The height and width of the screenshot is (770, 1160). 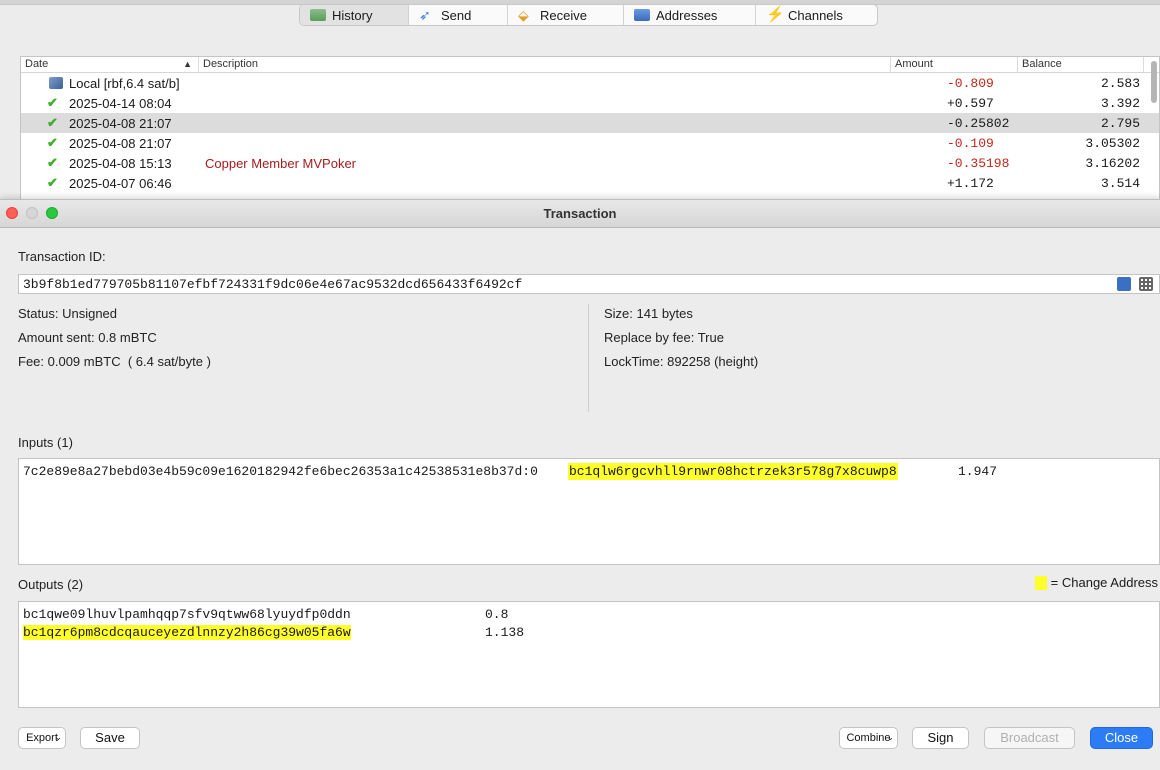 What do you see at coordinates (590, 103) in the screenshot?
I see `table-row: ✔ 2025-04-14 08:04 +0.597 3.392` at bounding box center [590, 103].